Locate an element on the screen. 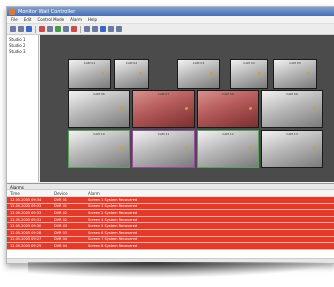 The width and height of the screenshot is (334, 287). alarm-text: Screen 2 System Recovered is located at coordinates (113, 212).